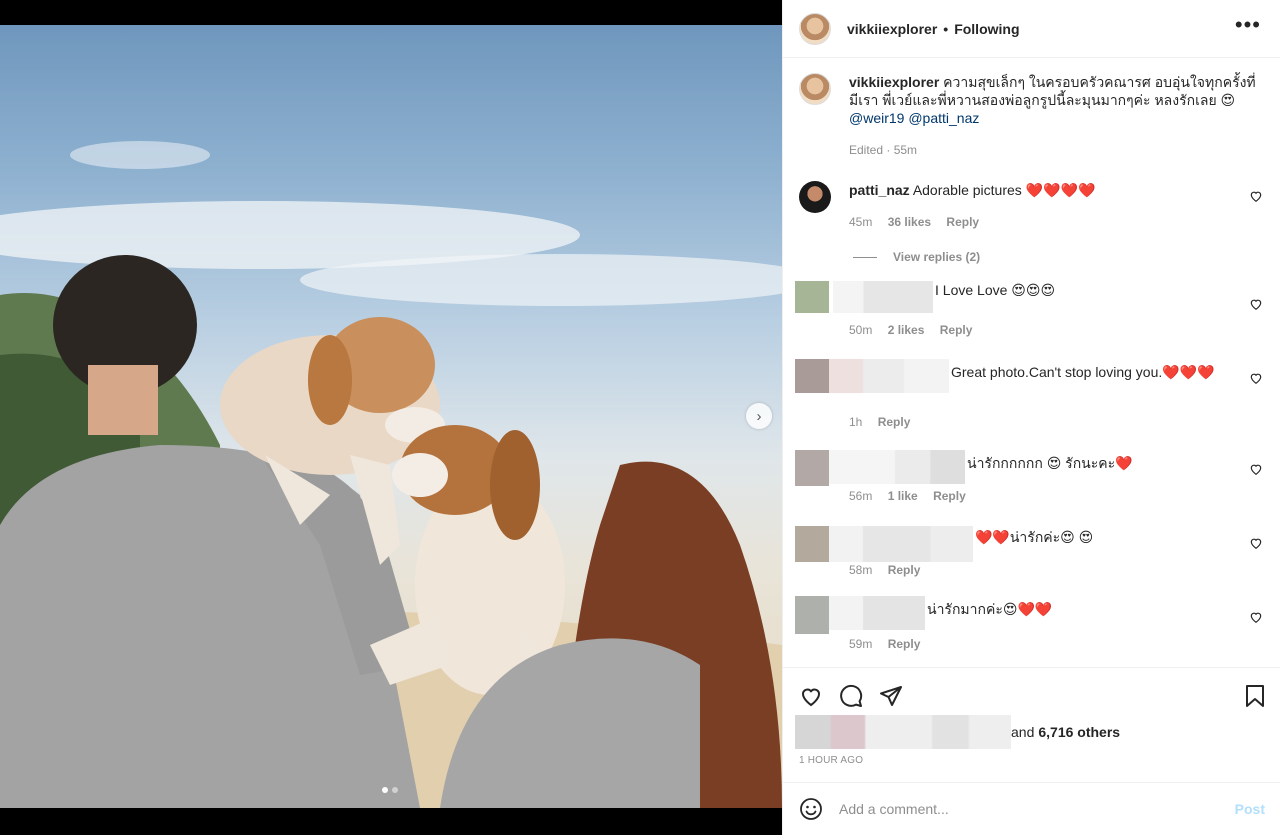 This screenshot has width=1280, height=835. I want to click on comment-likes: 1 like, so click(903, 496).